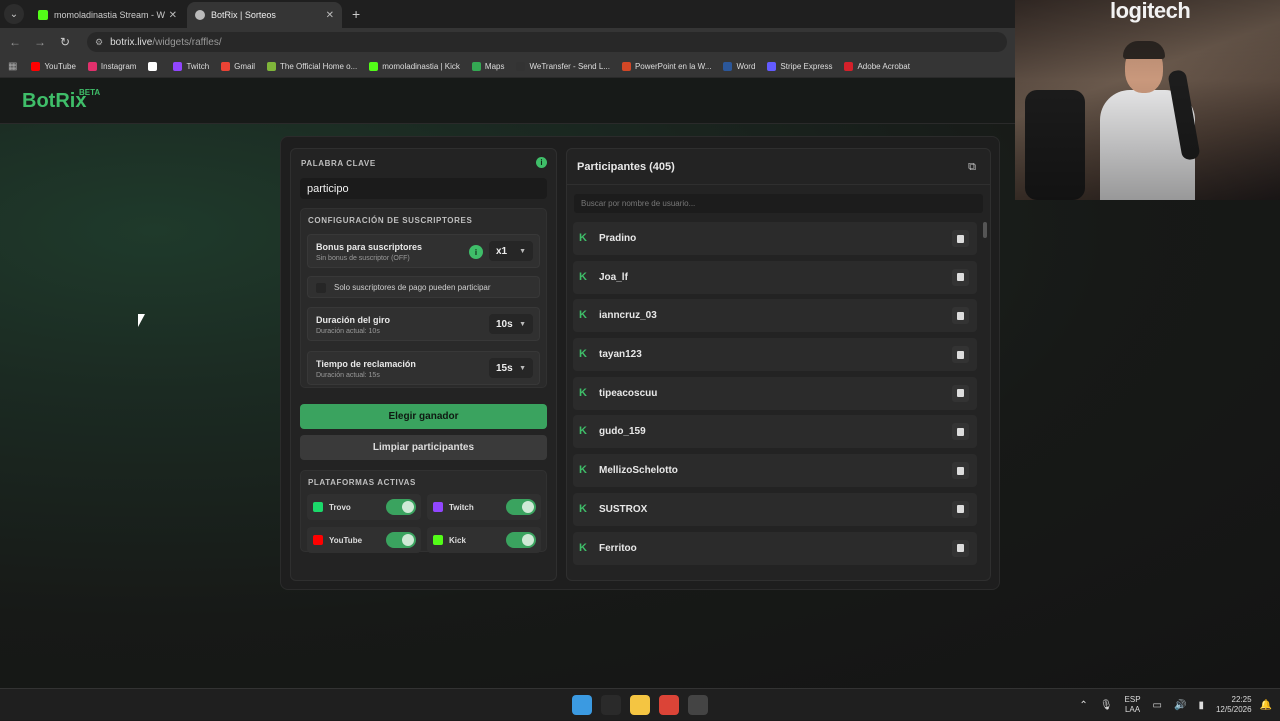  What do you see at coordinates (511, 251) in the screenshot?
I see `bonus-multiplier-select: x1 ▼` at bounding box center [511, 251].